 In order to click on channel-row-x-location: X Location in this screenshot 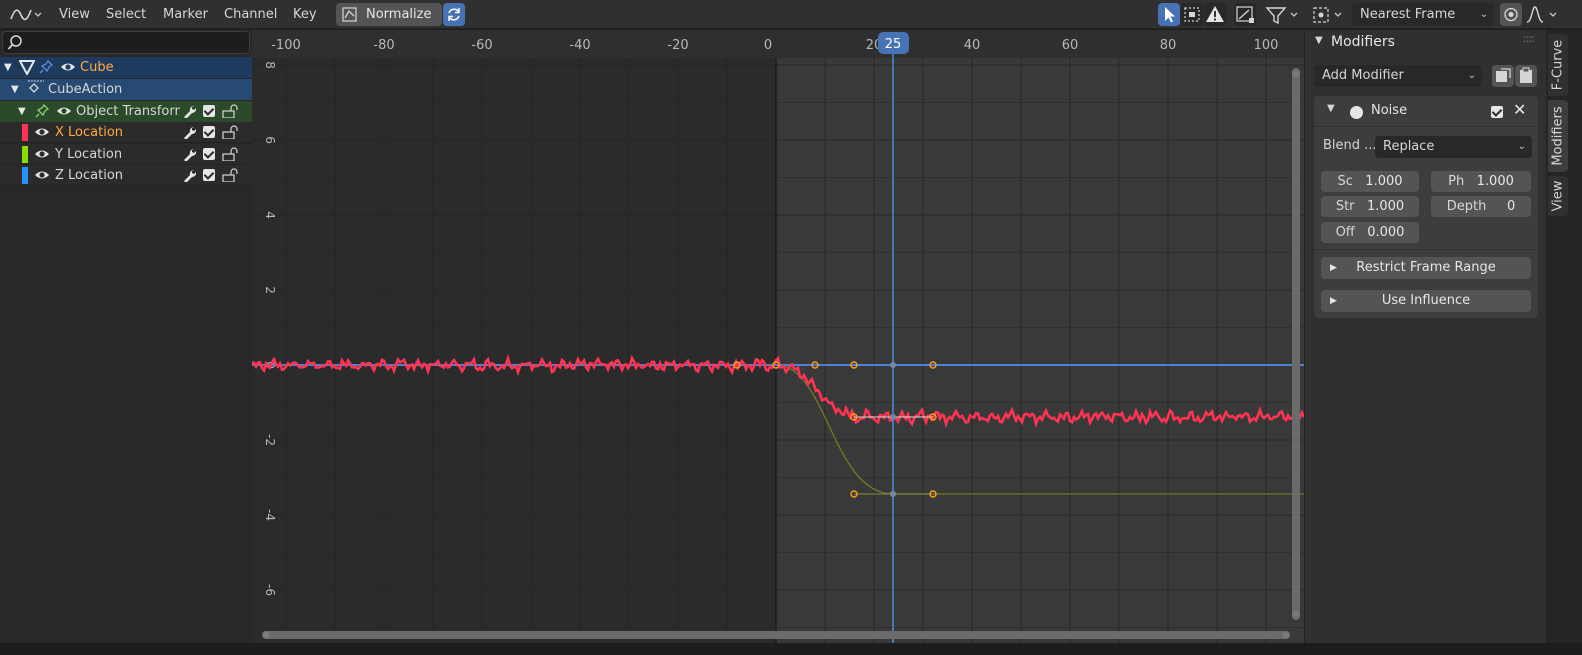, I will do `click(126, 132)`.